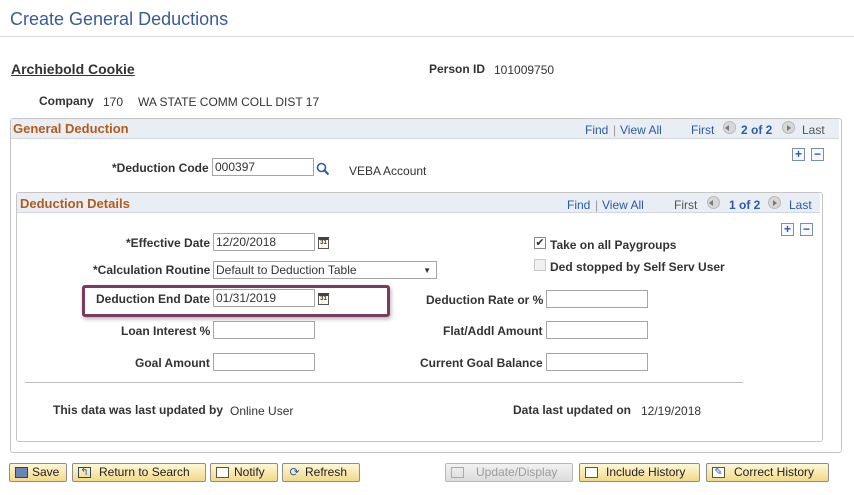  I want to click on goal-amount-input, so click(264, 362).